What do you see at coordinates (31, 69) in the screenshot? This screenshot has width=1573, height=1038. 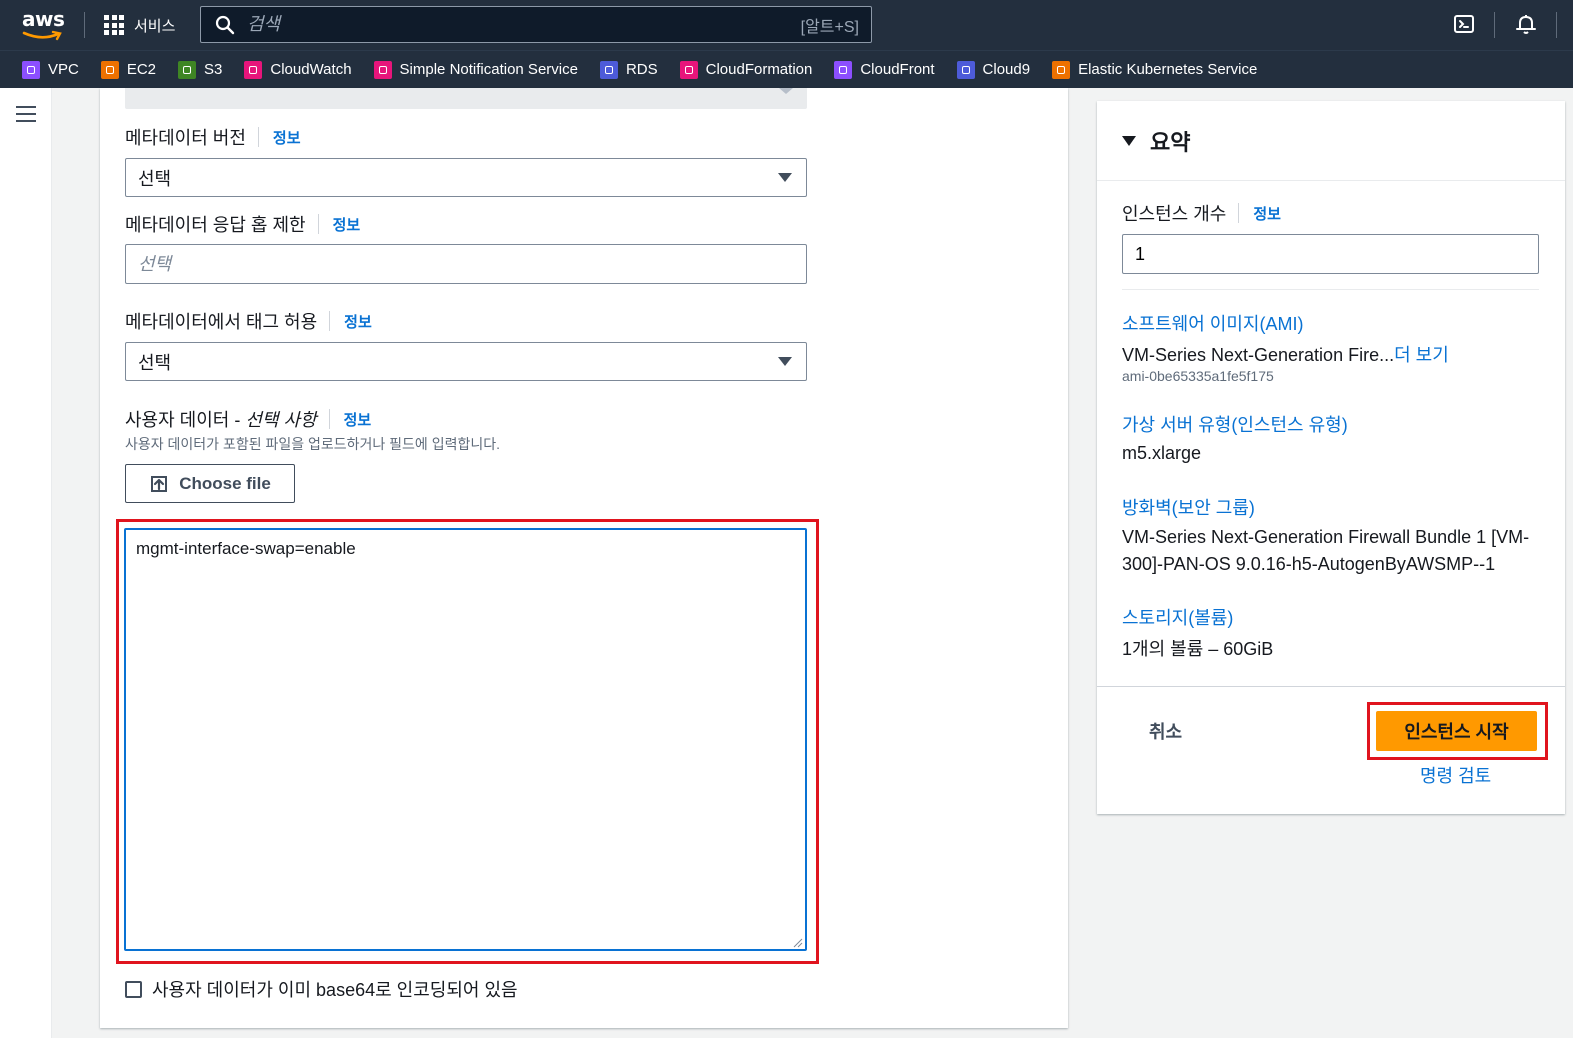 I see `vpc-icon` at bounding box center [31, 69].